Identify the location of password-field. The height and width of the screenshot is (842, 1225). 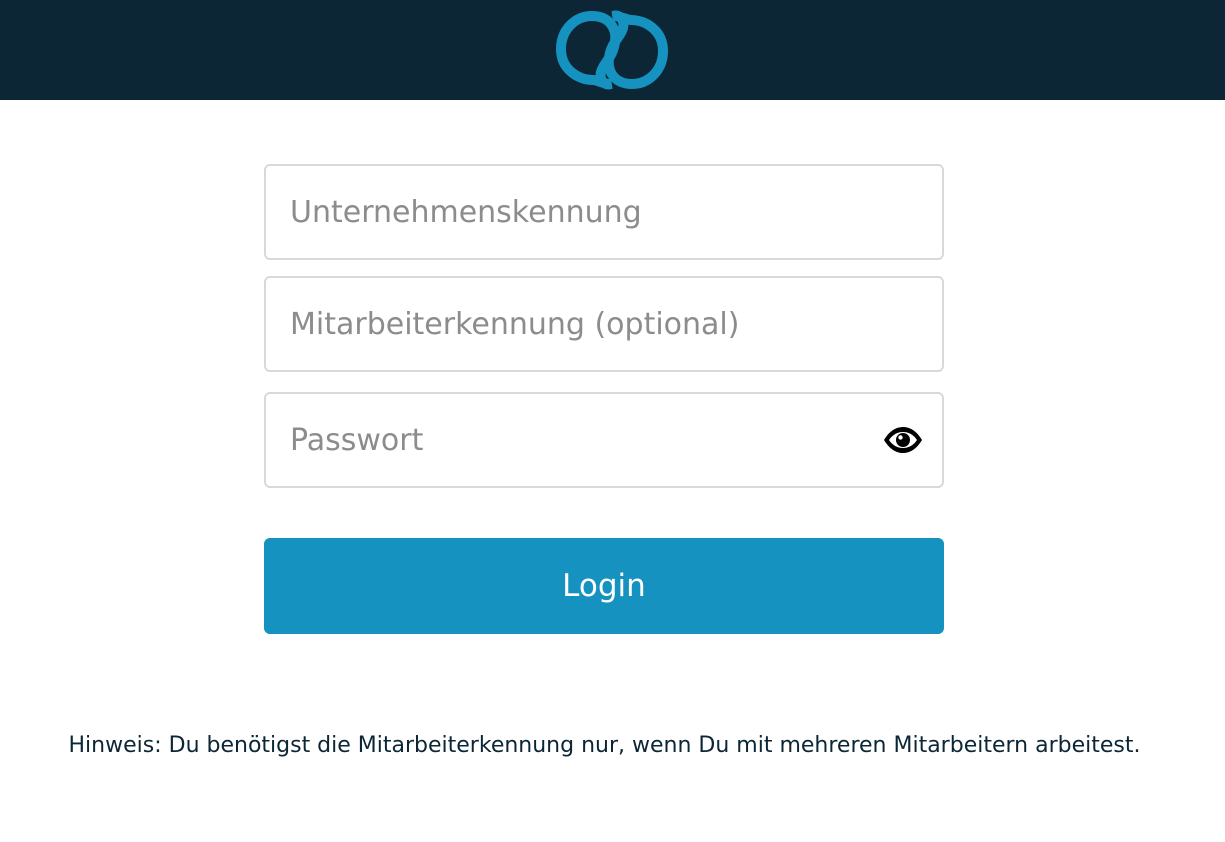
(604, 440).